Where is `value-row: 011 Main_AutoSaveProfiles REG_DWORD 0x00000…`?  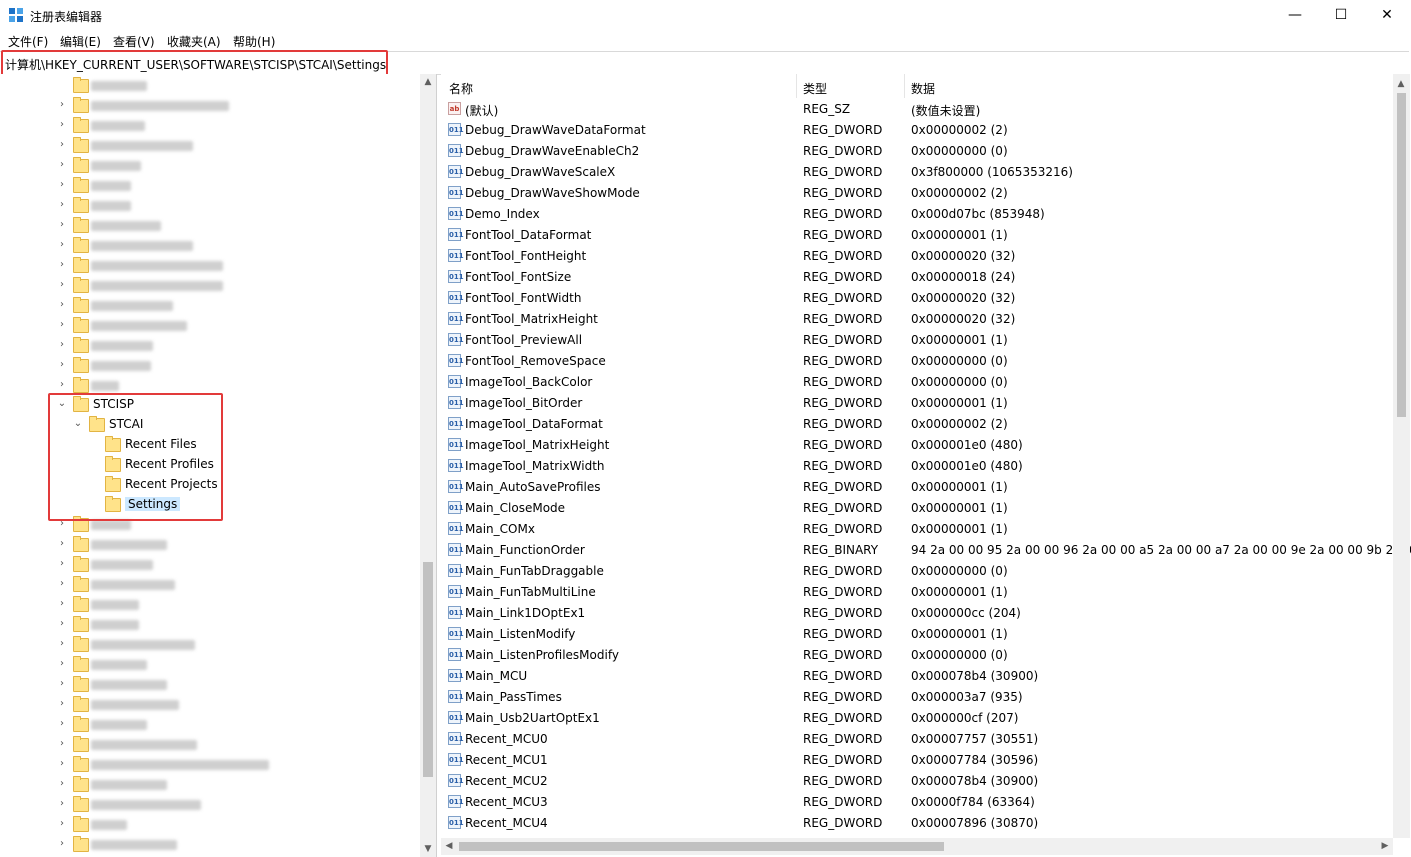 value-row: 011 Main_AutoSaveProfiles REG_DWORD 0x00000… is located at coordinates (917, 487).